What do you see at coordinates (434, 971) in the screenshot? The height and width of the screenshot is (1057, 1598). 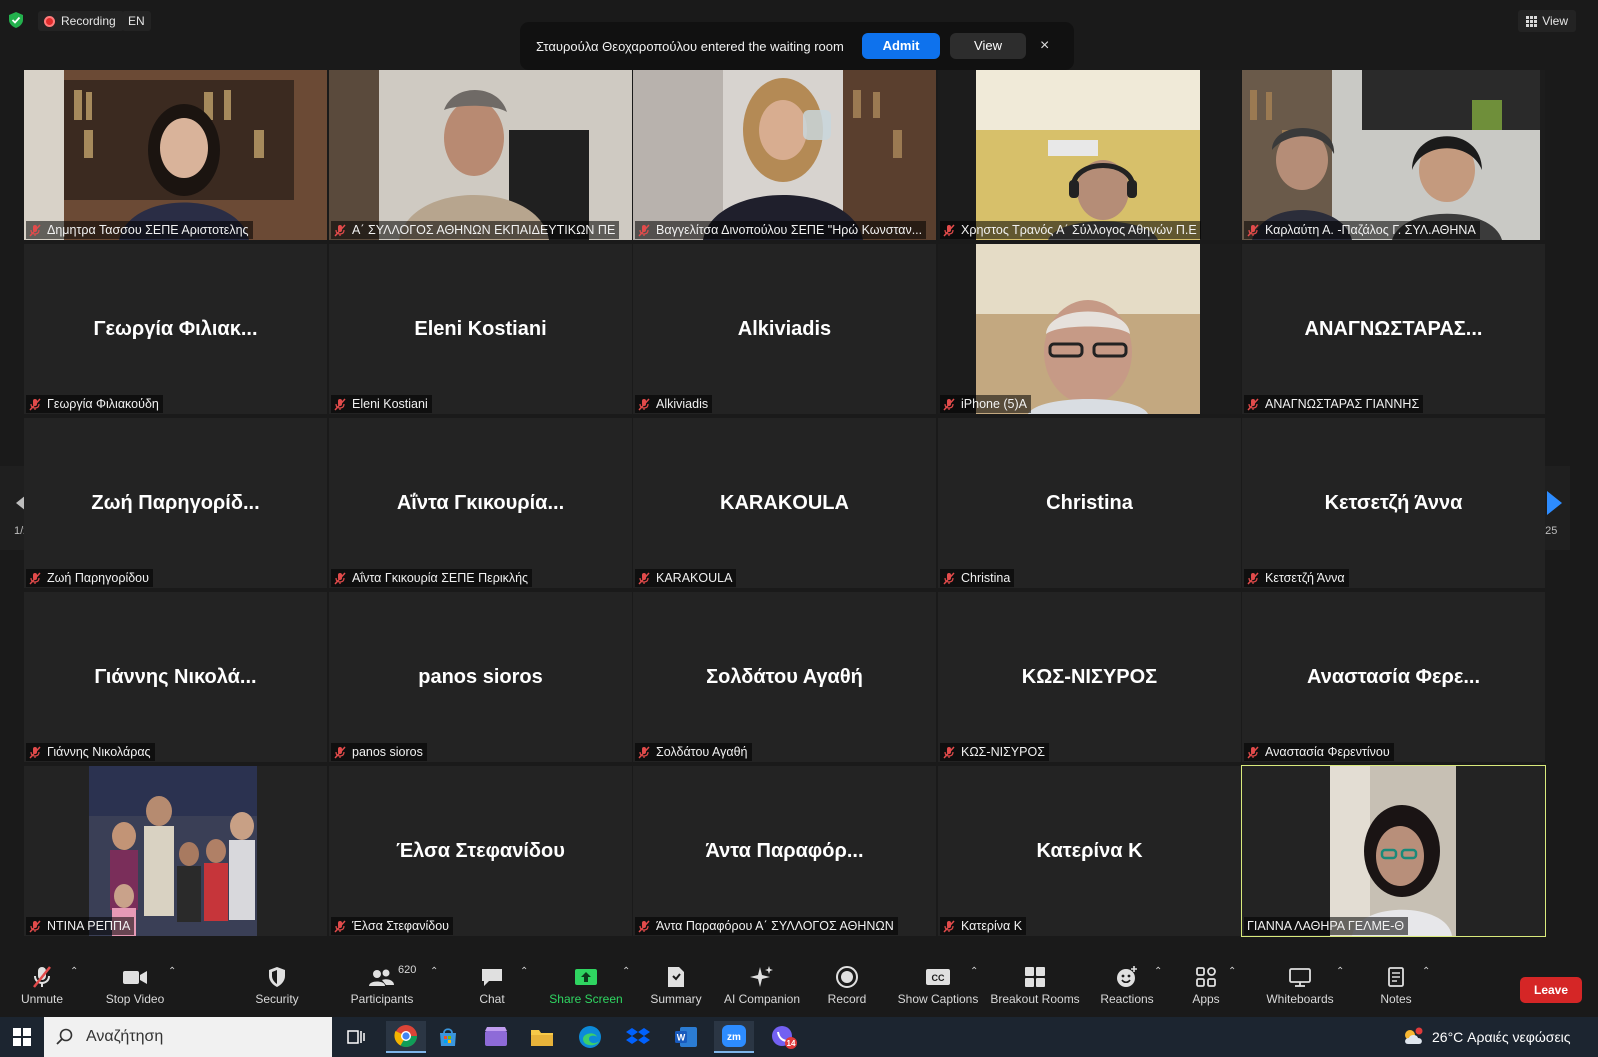 I see `participants-options-caret-icon: ⌃` at bounding box center [434, 971].